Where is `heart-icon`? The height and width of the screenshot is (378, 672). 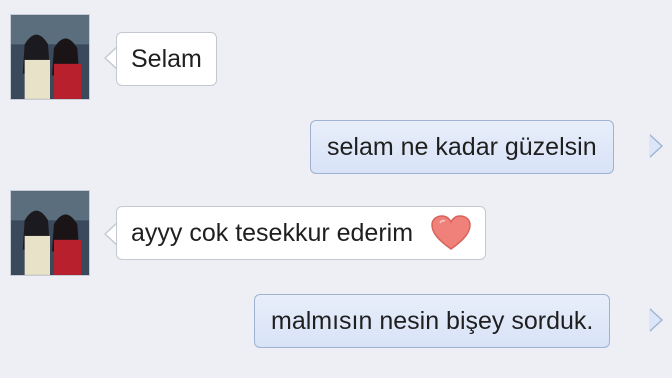
heart-icon is located at coordinates (451, 233).